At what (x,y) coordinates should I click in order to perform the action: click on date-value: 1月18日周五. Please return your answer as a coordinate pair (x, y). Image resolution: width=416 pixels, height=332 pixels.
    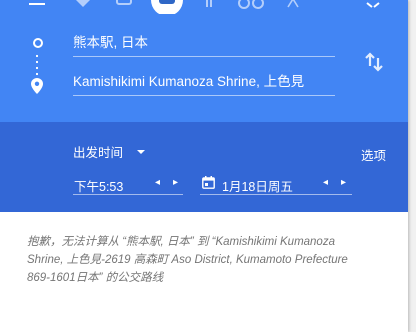
    Looking at the image, I should click on (257, 185).